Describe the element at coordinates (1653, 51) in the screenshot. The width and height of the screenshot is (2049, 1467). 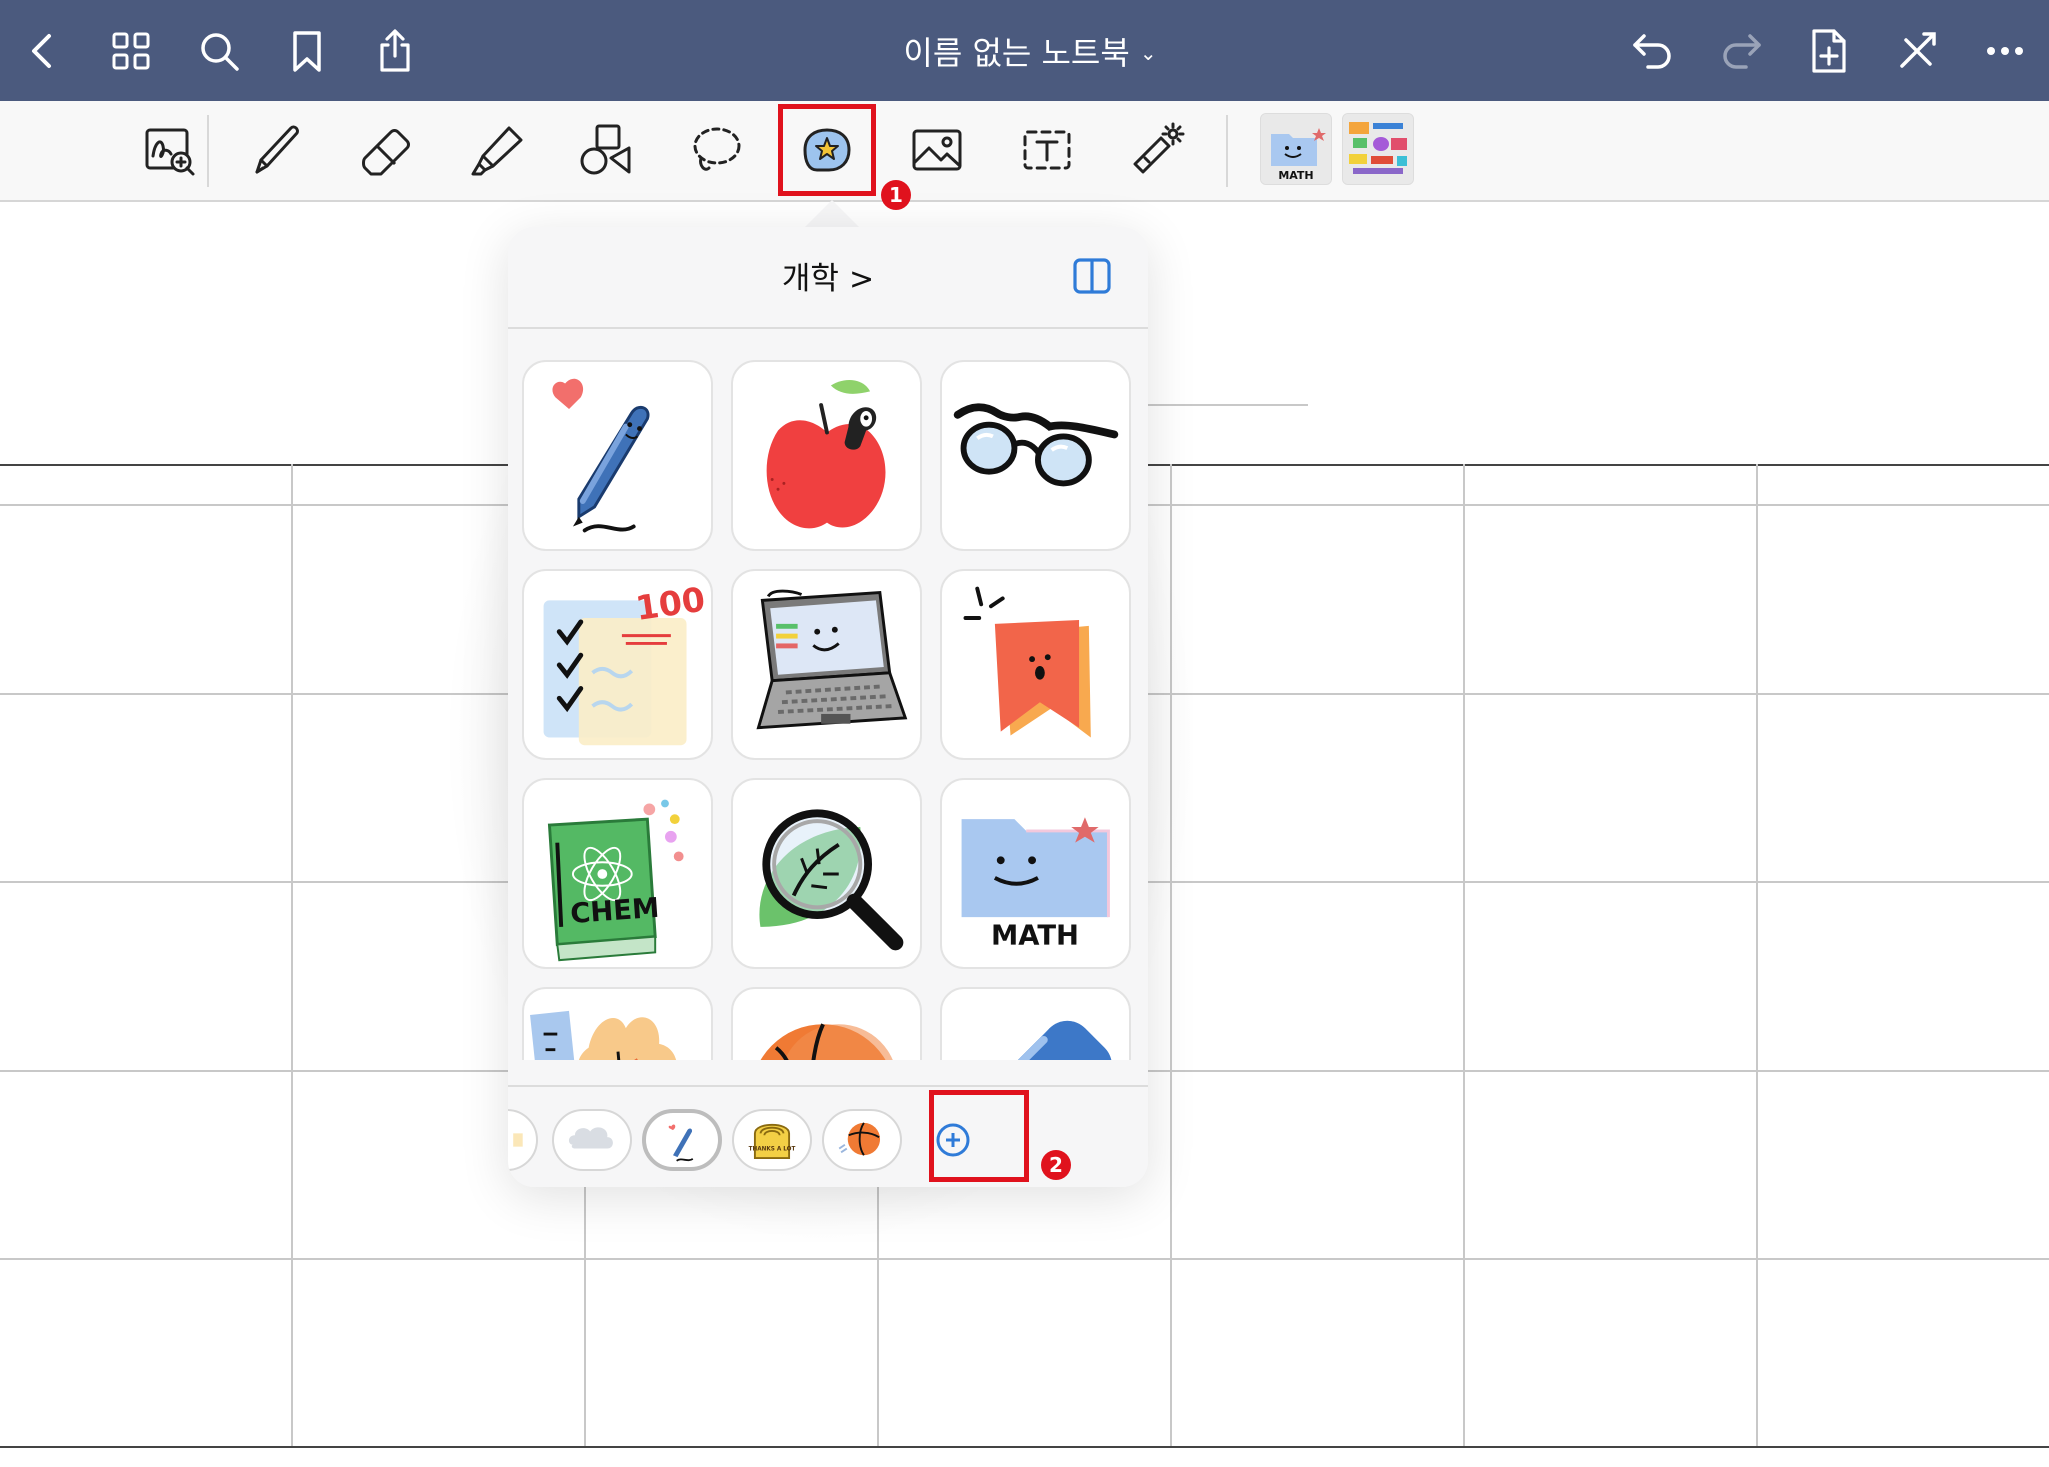
I see `undo-icon` at that location.